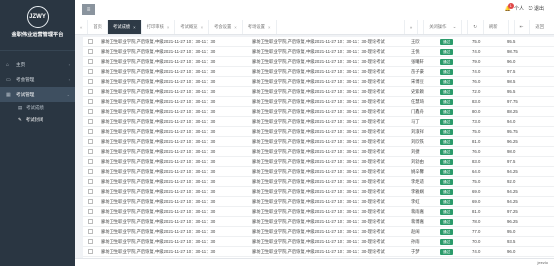 The image size is (554, 266). I want to click on tab-action-label: 返回, so click(539, 27).